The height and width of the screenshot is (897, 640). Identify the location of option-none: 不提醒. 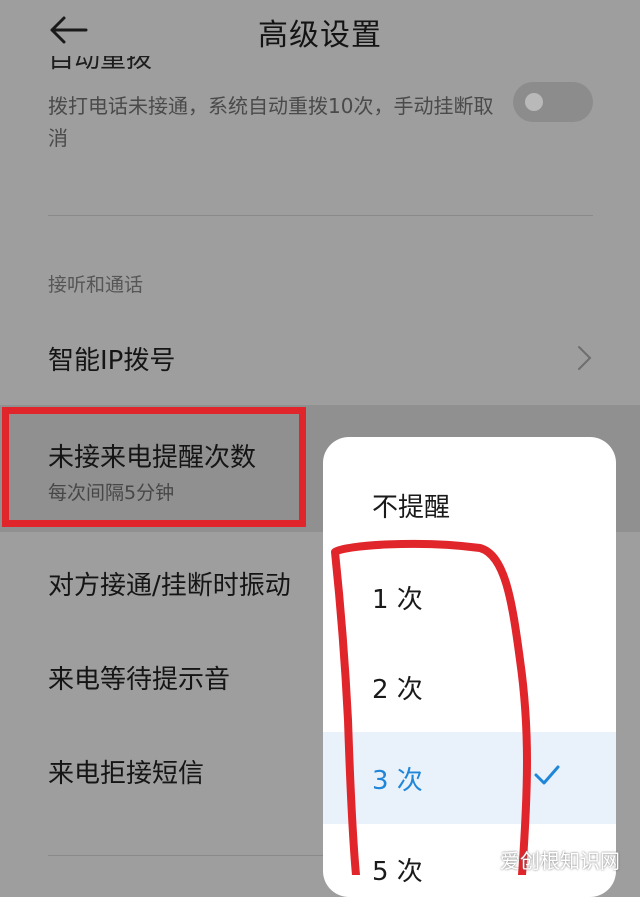
(469, 505).